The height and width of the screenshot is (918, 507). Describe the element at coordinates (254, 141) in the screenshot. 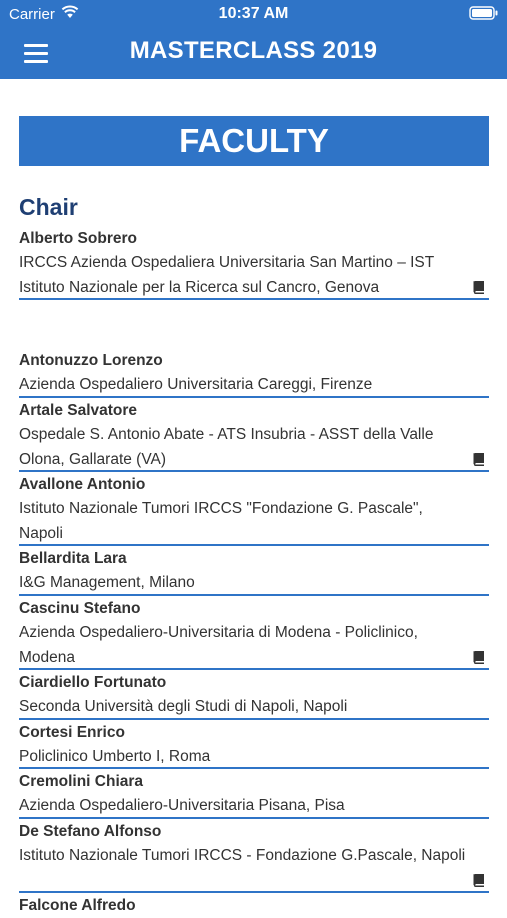

I see `faculty-banner: FACULTY` at that location.